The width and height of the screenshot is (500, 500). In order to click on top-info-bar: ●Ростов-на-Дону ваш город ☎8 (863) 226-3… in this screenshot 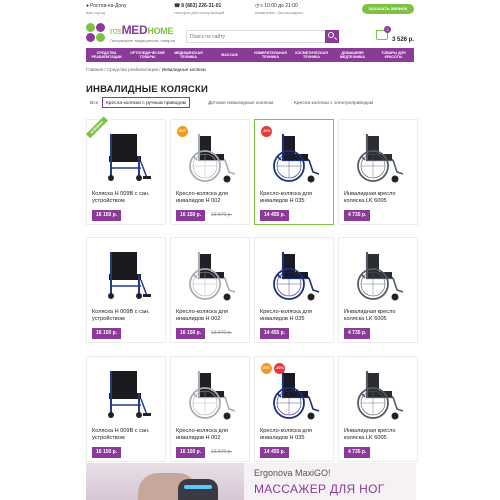, I will do `click(250, 8)`.